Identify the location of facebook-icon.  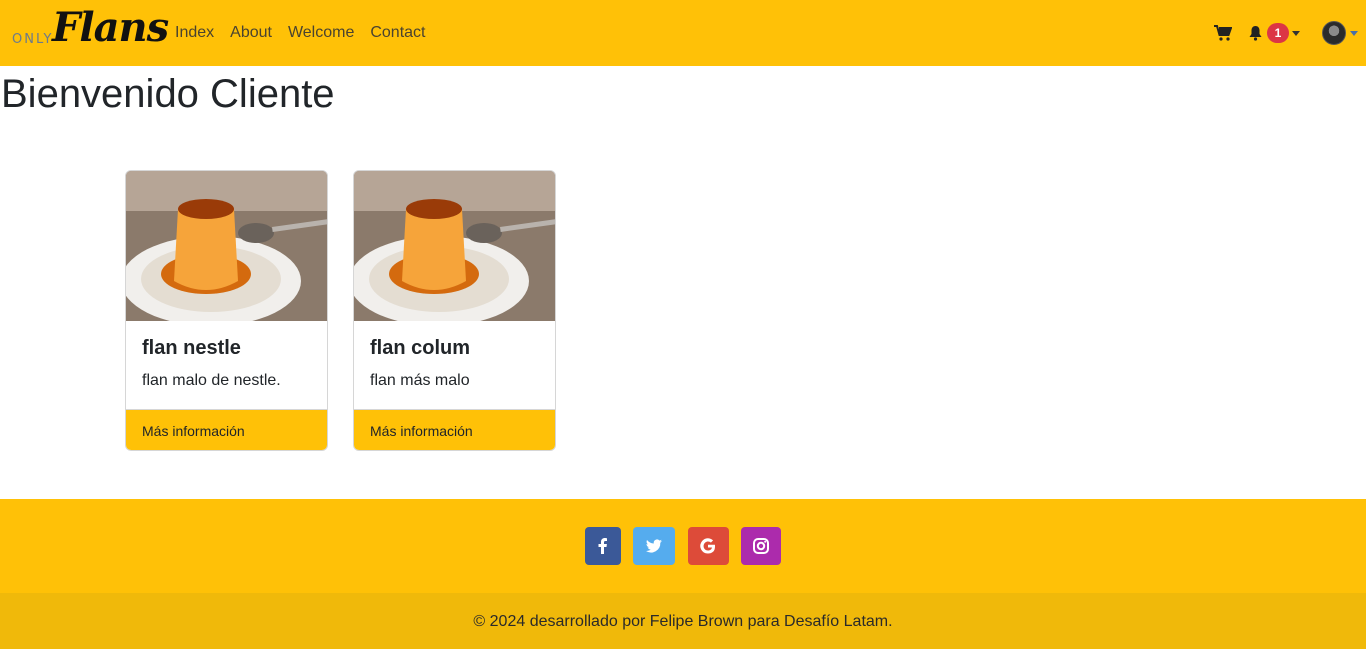
(602, 546).